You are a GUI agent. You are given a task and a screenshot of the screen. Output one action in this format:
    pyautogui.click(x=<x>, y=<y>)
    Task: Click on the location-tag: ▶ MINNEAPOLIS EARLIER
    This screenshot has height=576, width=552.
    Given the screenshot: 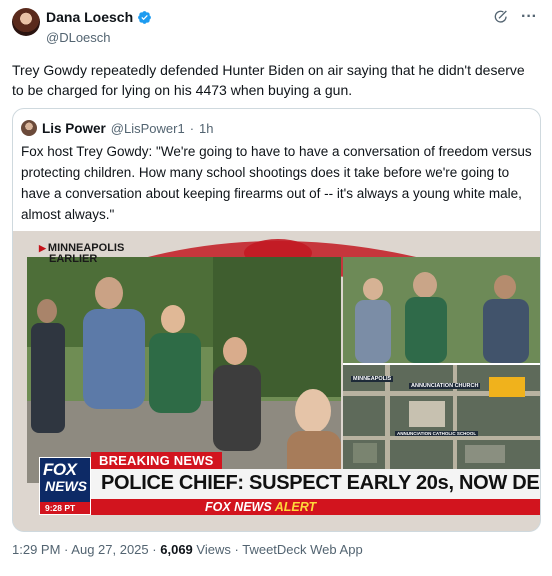 What is the action you would take?
    pyautogui.click(x=81, y=254)
    